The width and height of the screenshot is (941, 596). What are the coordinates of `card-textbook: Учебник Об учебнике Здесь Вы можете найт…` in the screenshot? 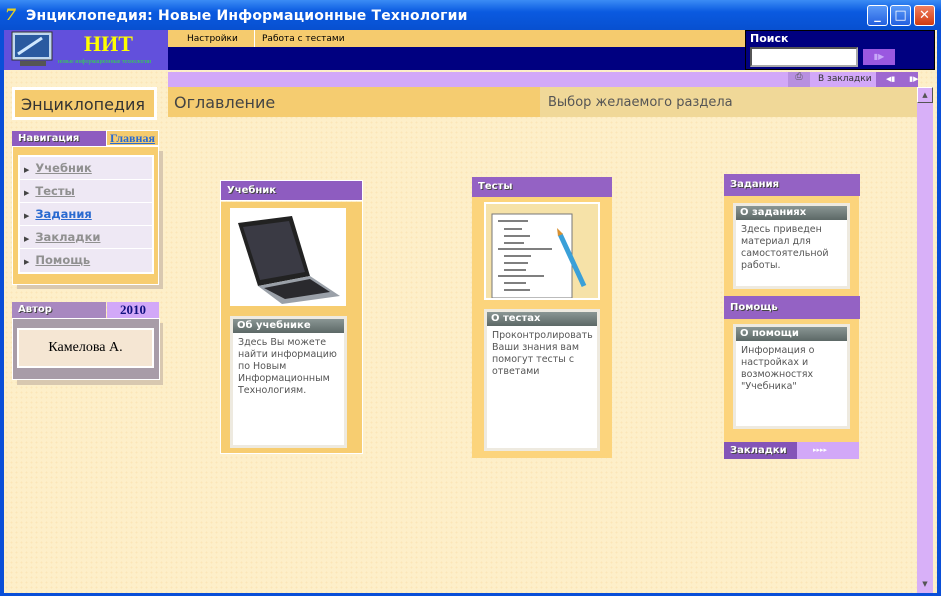 It's located at (291, 317).